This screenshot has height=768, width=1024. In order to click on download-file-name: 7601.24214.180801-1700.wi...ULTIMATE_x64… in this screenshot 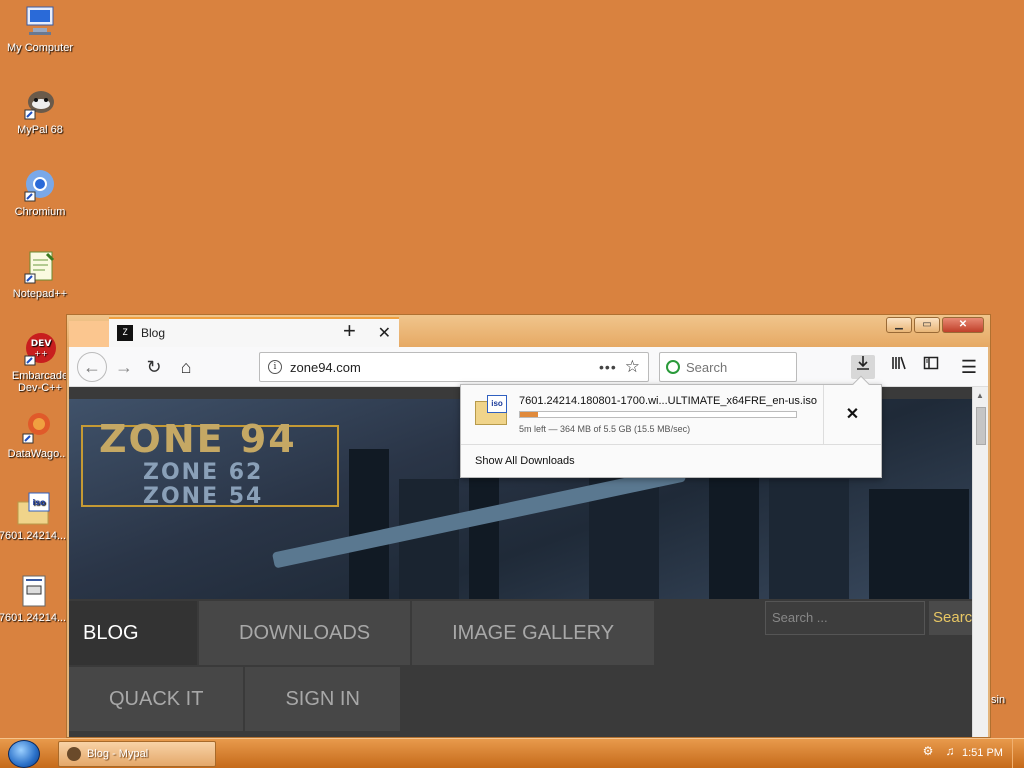, I will do `click(668, 401)`.